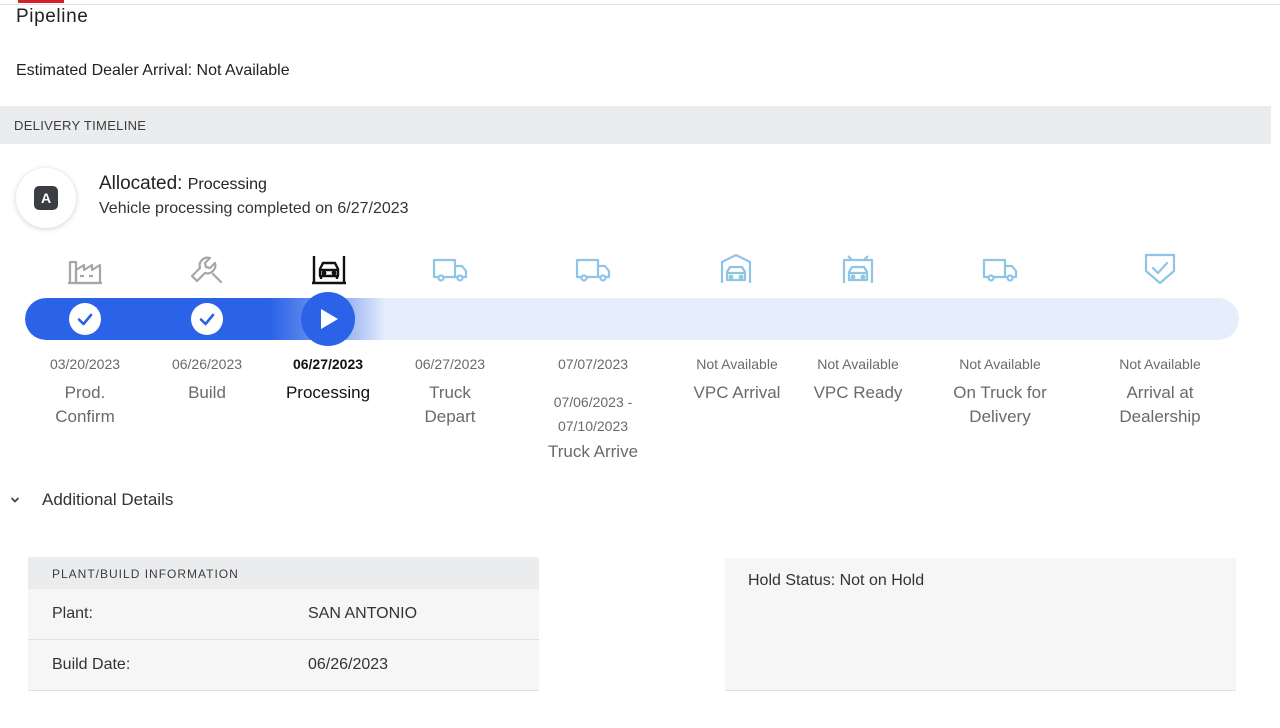 The width and height of the screenshot is (1280, 728). I want to click on step-label: VPC Ready, so click(858, 393).